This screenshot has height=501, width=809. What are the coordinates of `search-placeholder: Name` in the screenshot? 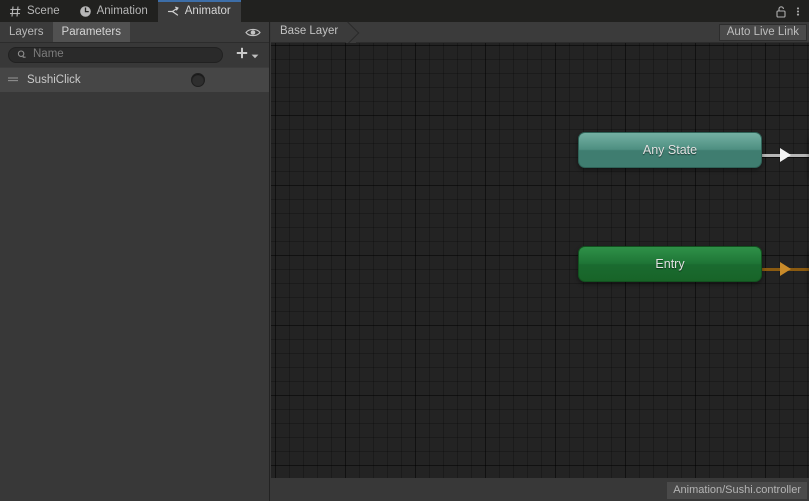 It's located at (48, 54).